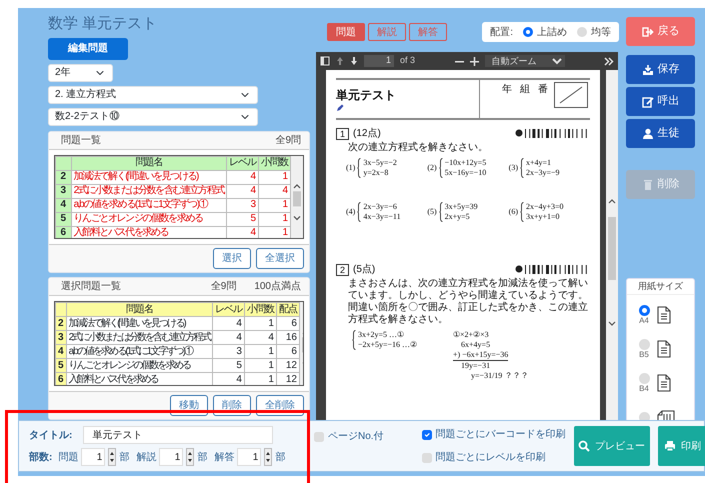 The height and width of the screenshot is (483, 705). What do you see at coordinates (427, 435) in the screenshot?
I see `checkbox` at bounding box center [427, 435].